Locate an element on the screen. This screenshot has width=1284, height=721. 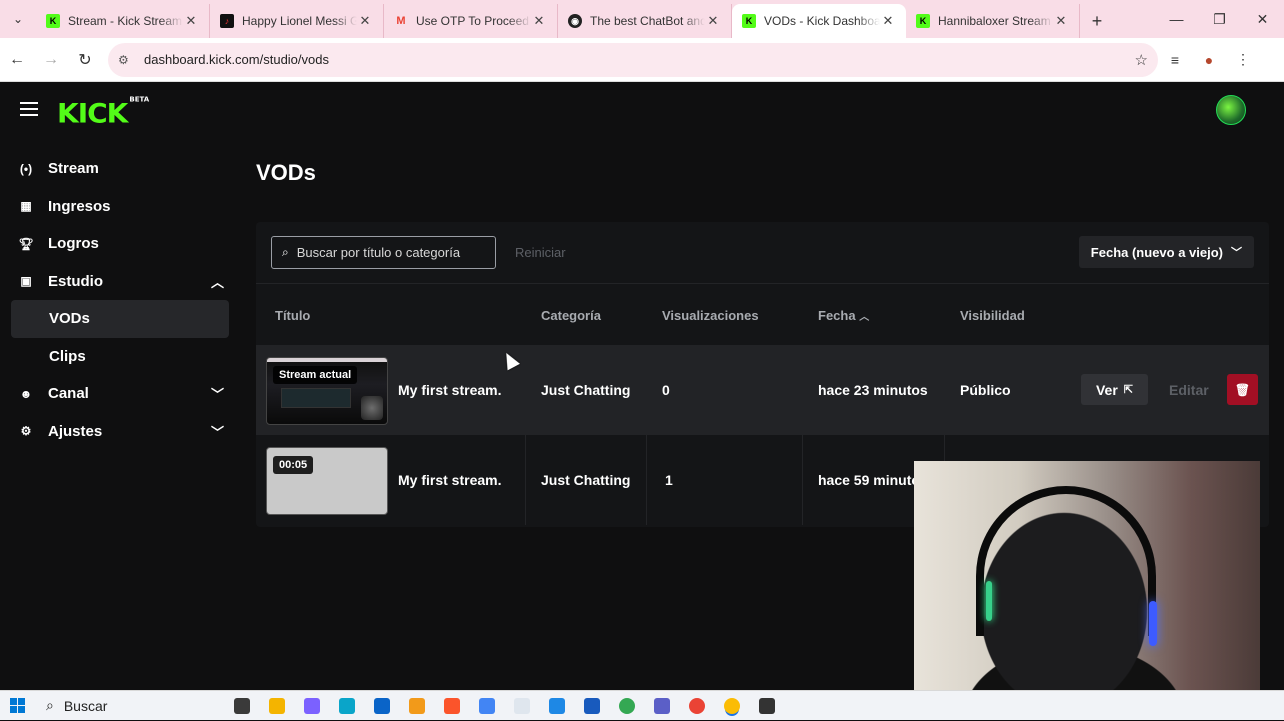
vod-date: hace 59 minuto is located at coordinates (869, 480).